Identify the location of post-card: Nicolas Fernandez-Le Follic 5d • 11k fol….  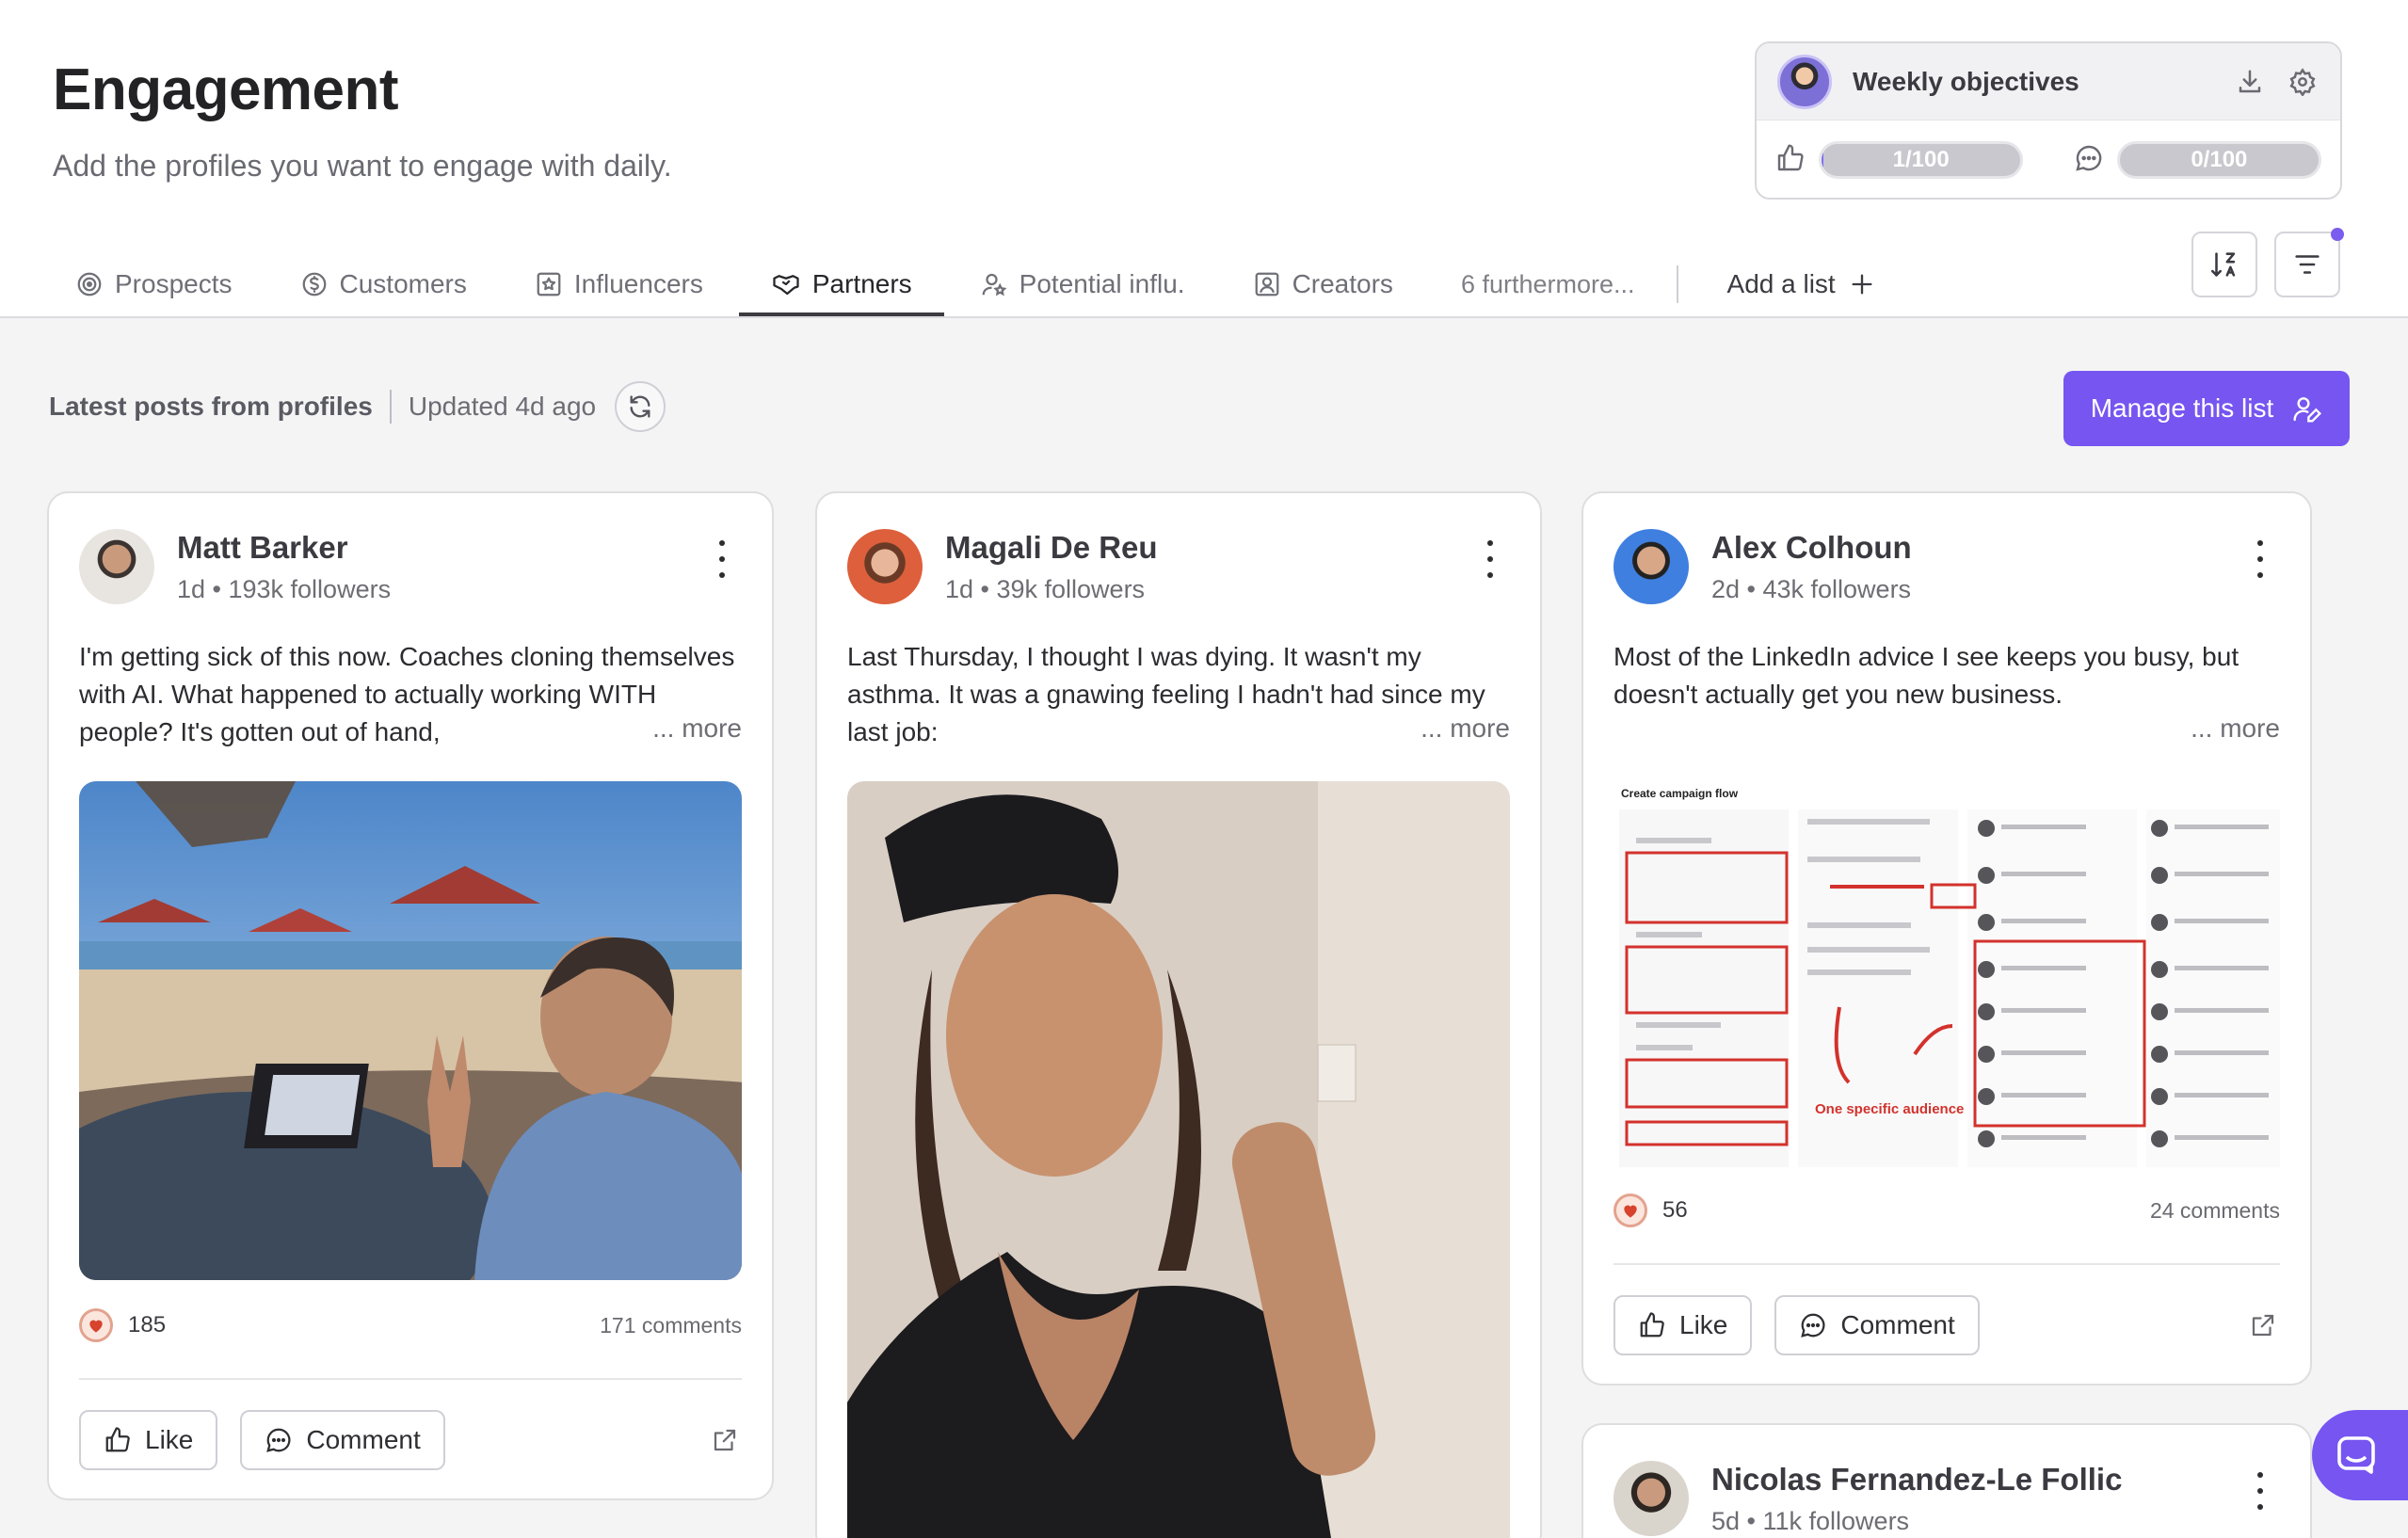
(1947, 1480).